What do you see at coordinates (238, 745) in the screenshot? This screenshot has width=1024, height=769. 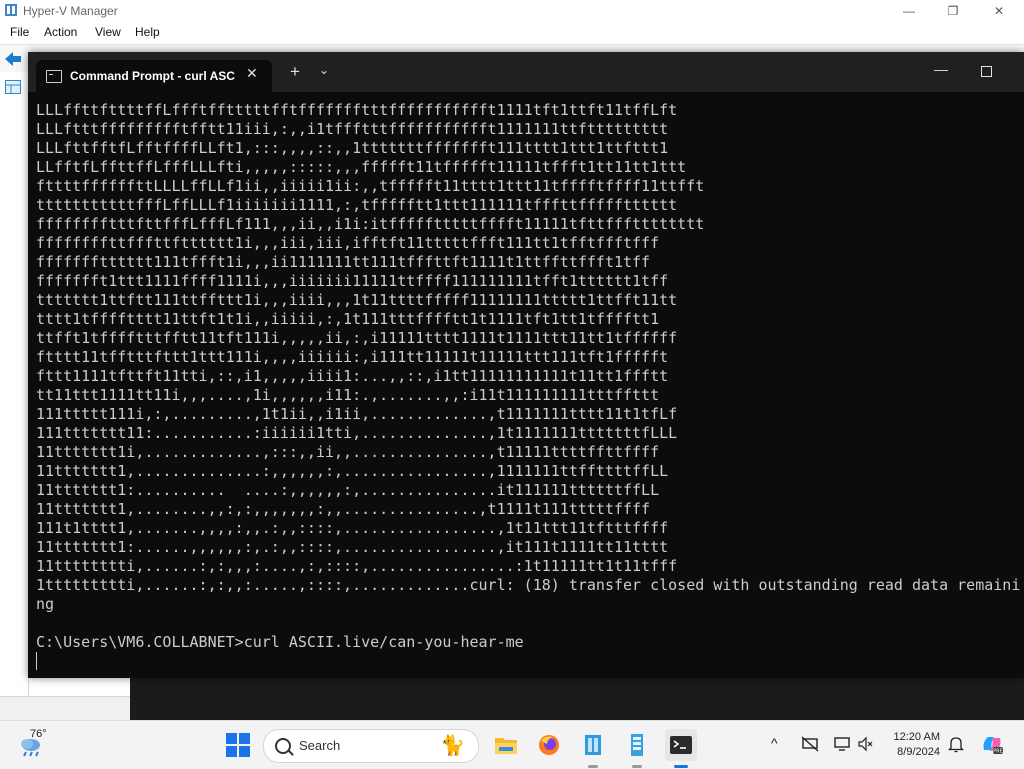 I see `start-button` at bounding box center [238, 745].